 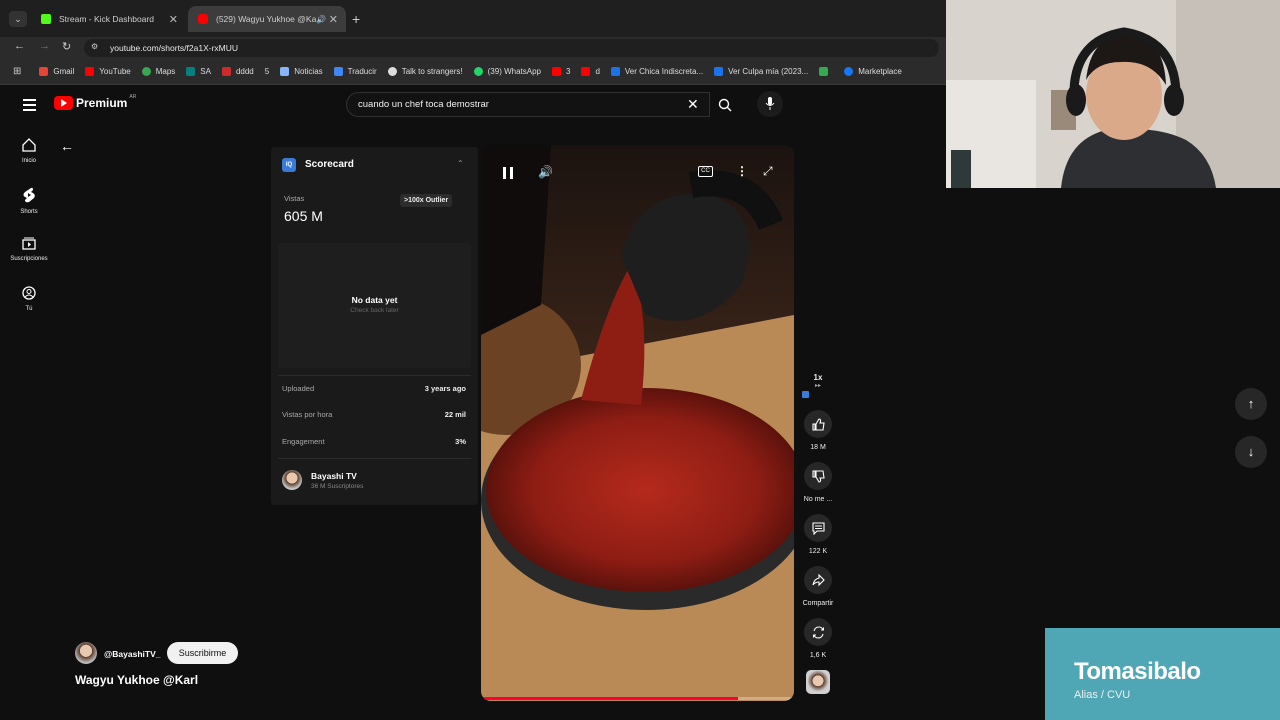 I want to click on scorecard-title: Scorecard, so click(x=329, y=164).